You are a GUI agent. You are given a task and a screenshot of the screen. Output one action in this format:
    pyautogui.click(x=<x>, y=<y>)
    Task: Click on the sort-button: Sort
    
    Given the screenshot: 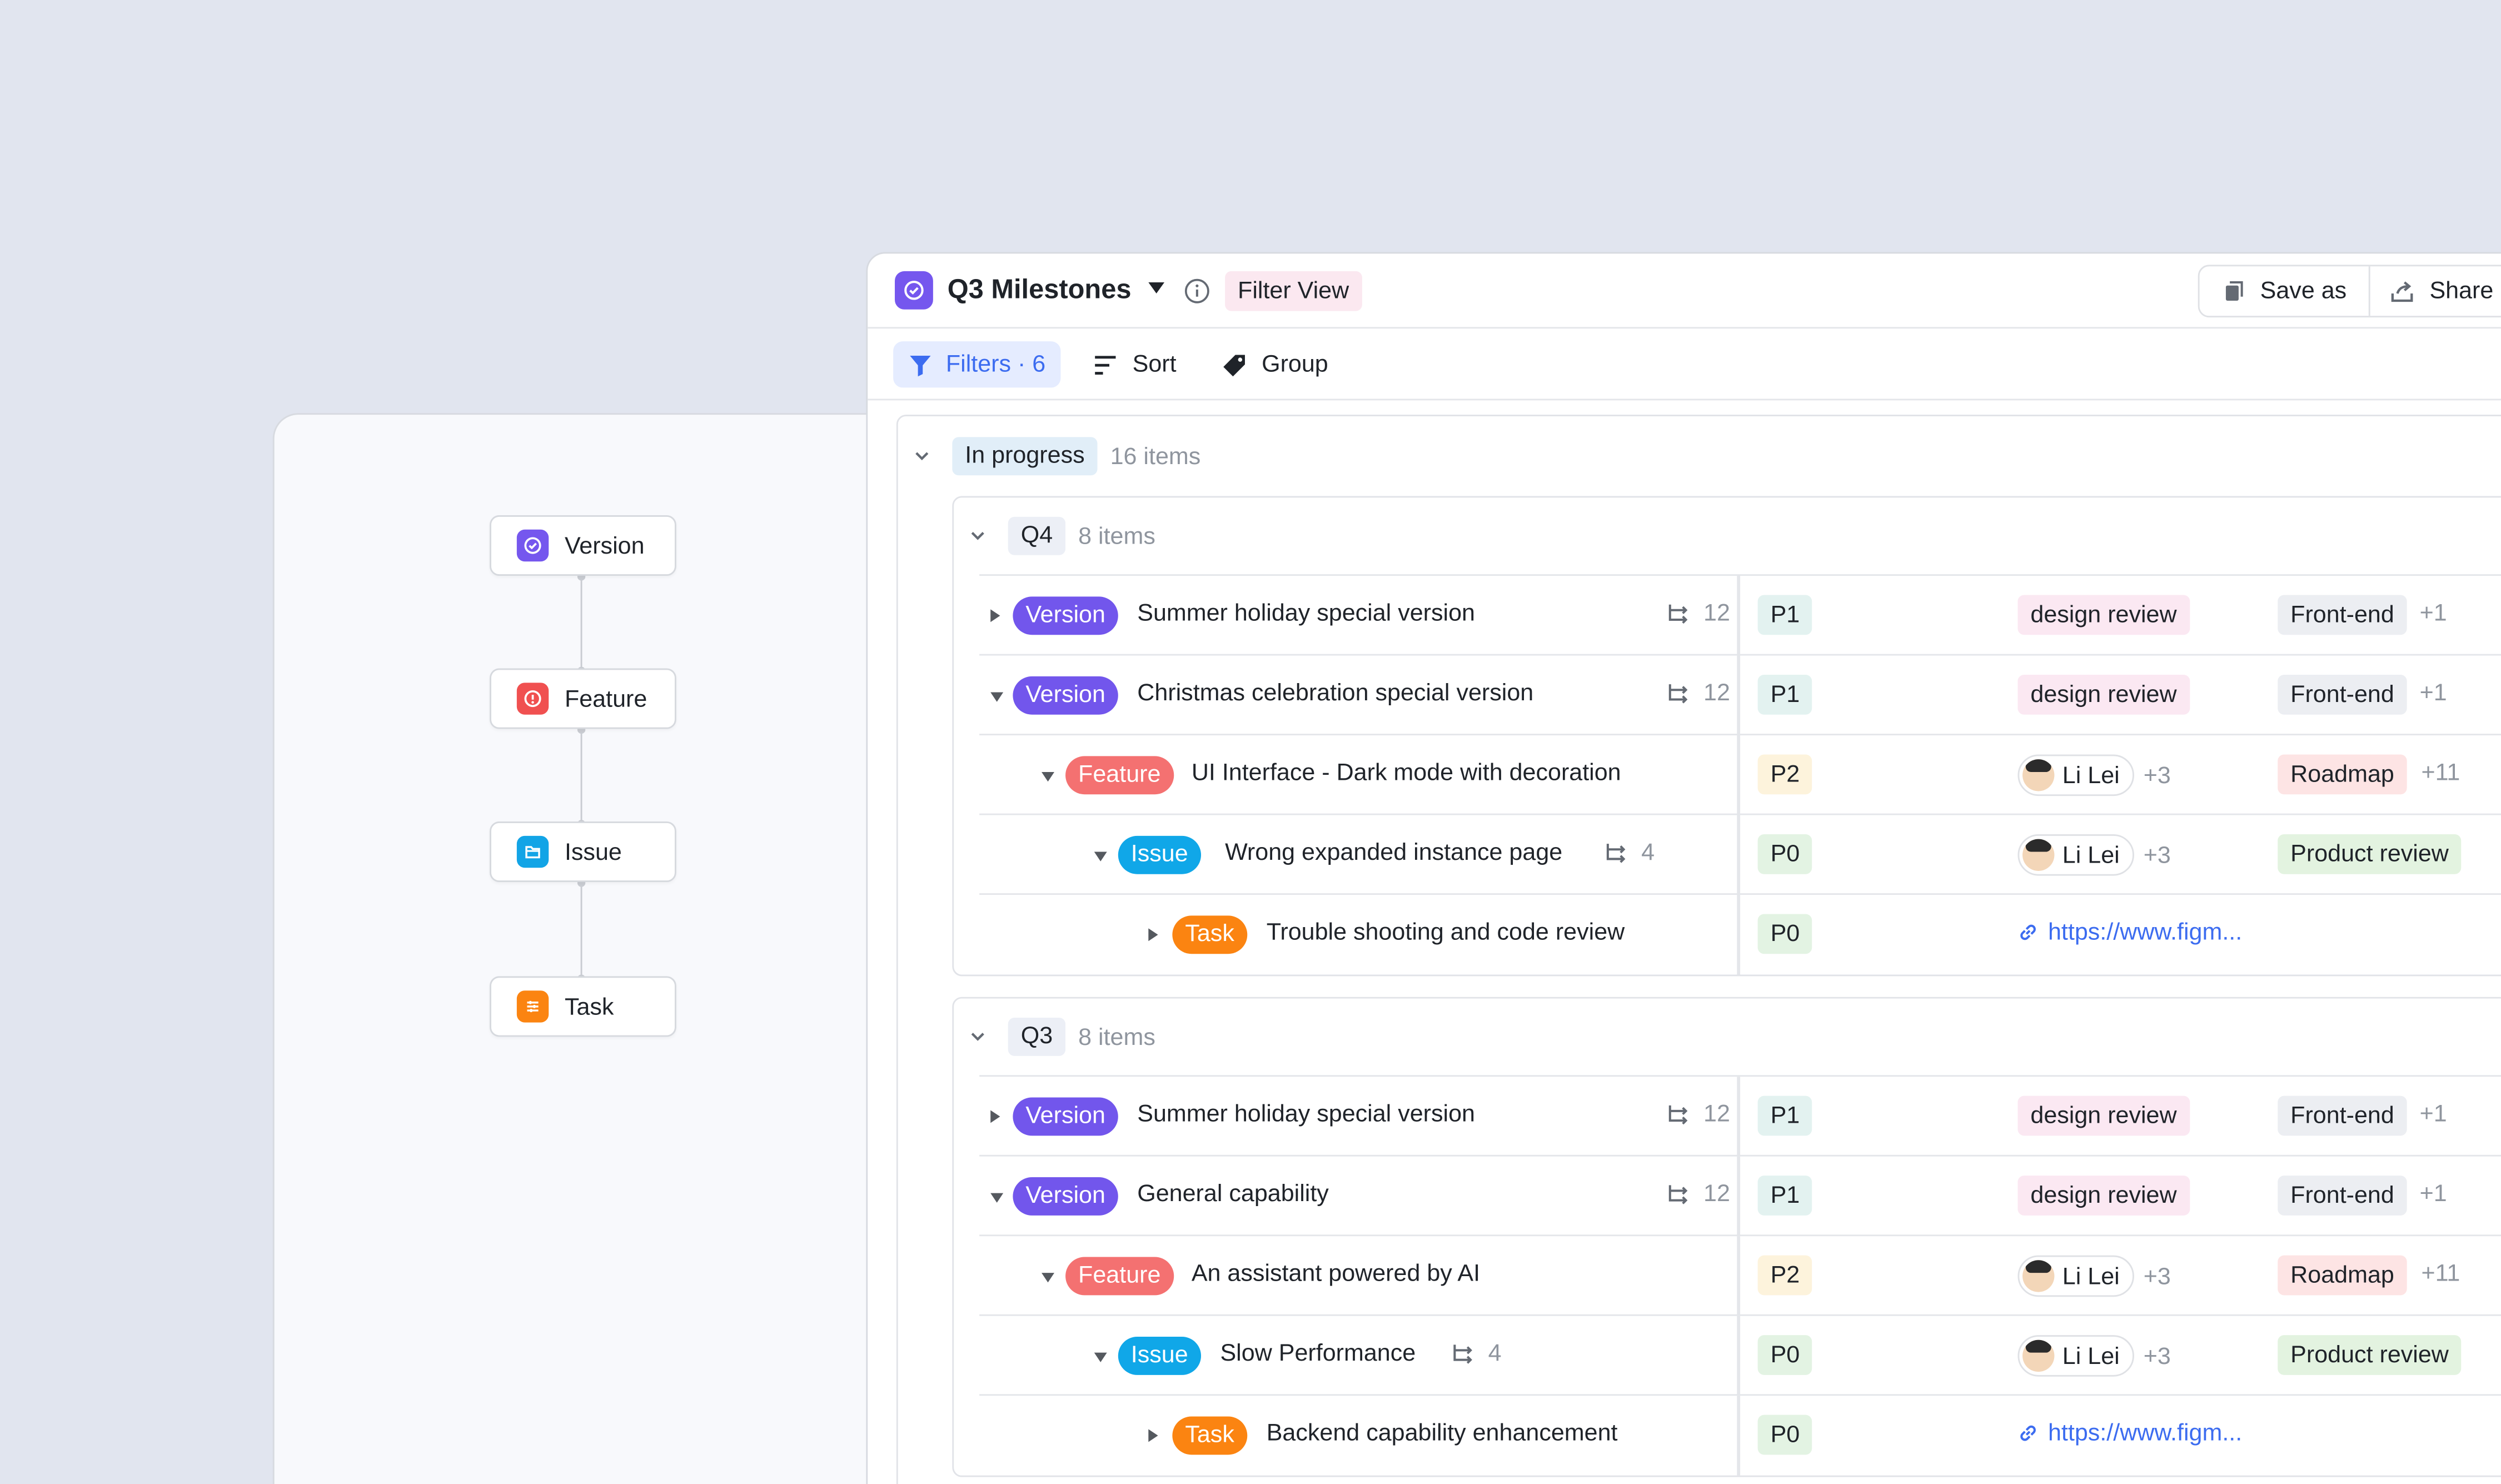 What is the action you would take?
    pyautogui.click(x=1135, y=364)
    